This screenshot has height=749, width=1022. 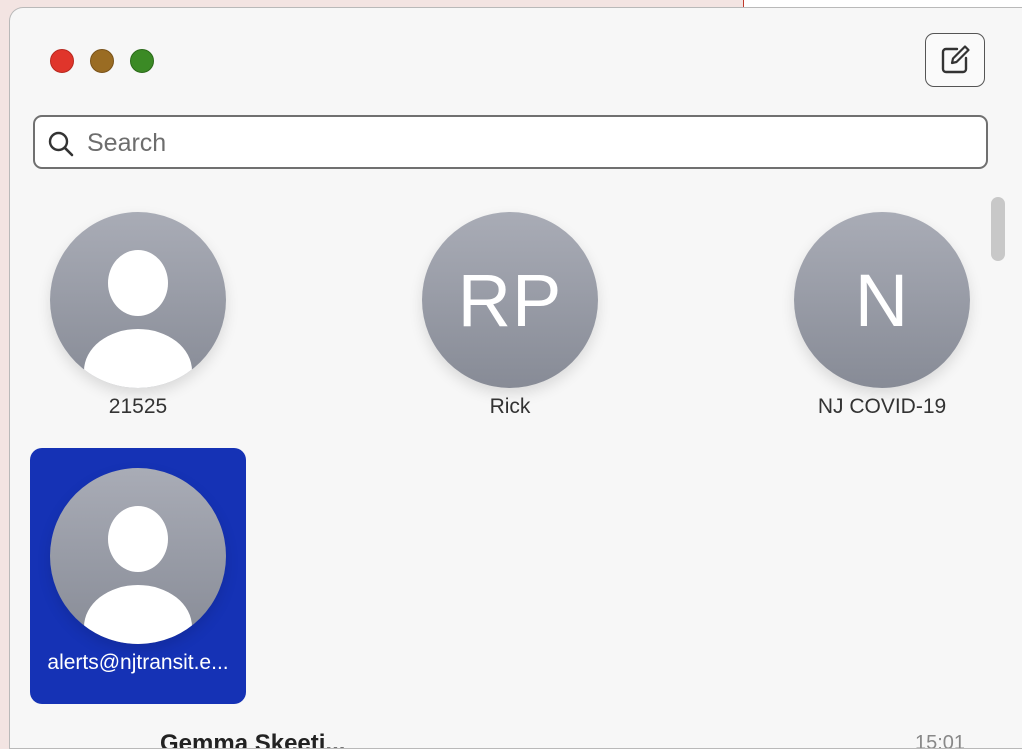 I want to click on minimize-button, so click(x=102, y=61).